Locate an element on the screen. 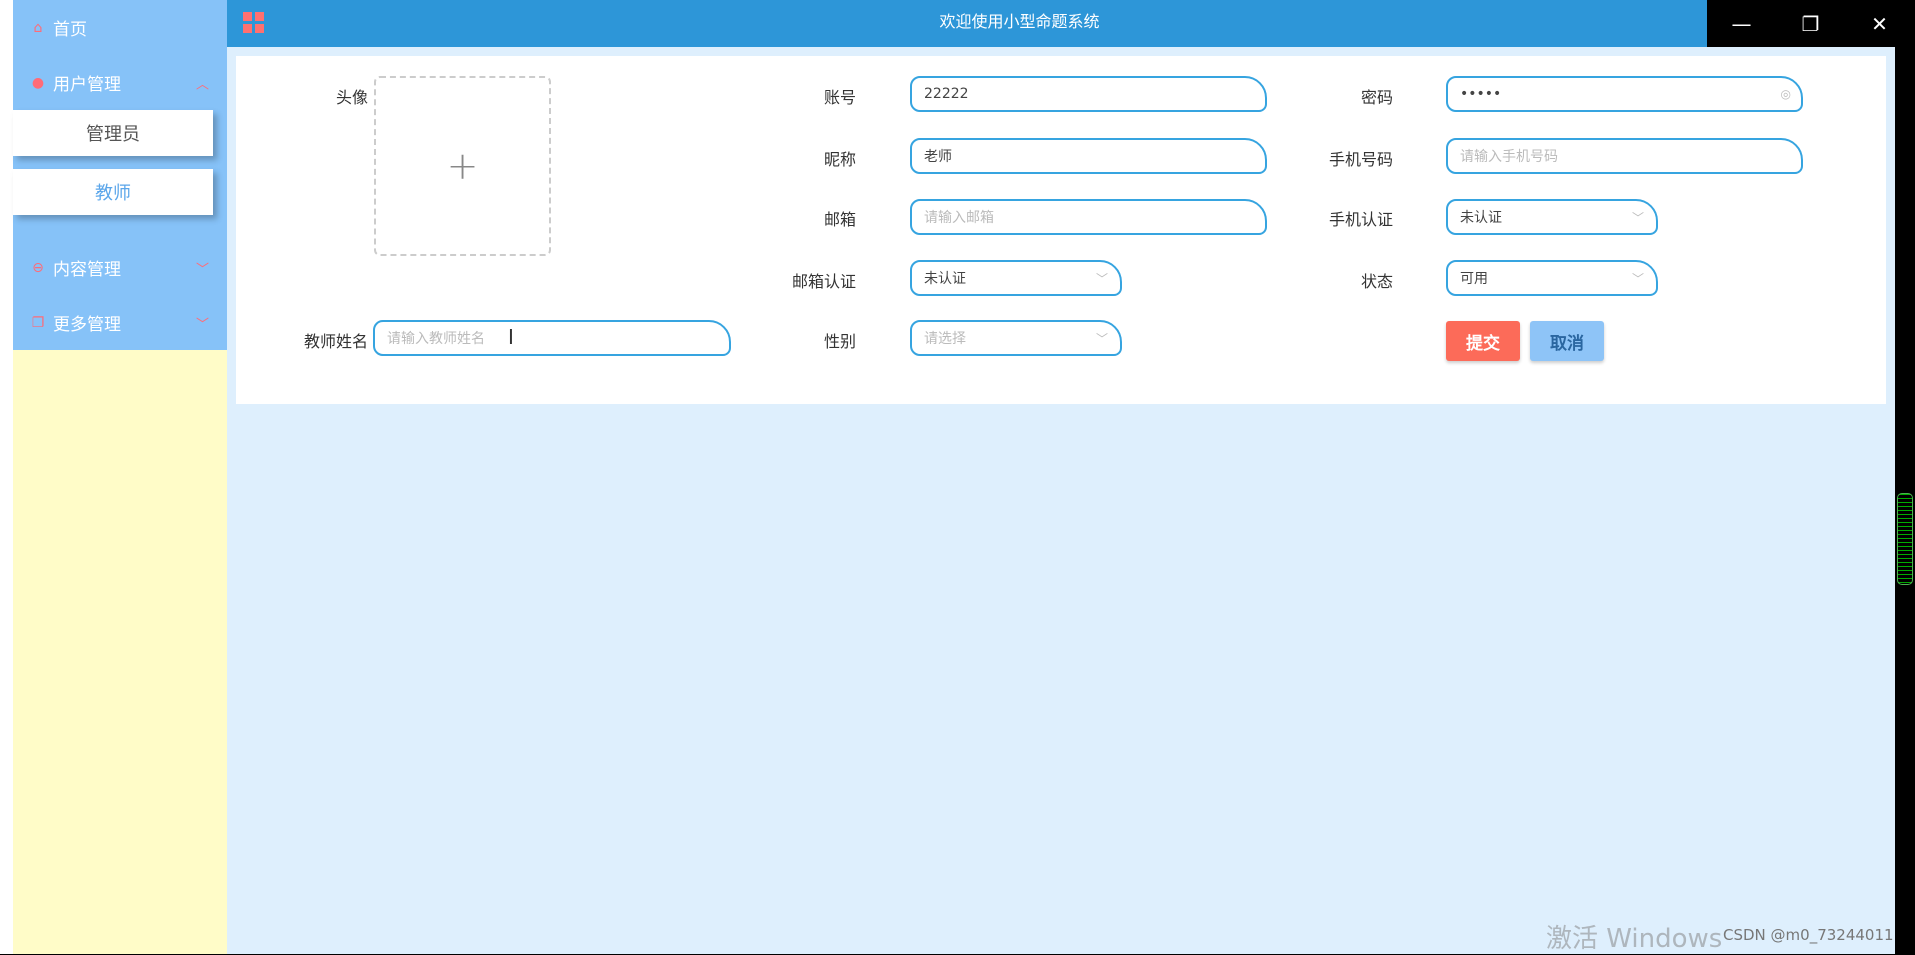 The height and width of the screenshot is (955, 1915). menu-content-management-label: 内容管理 is located at coordinates (87, 270).